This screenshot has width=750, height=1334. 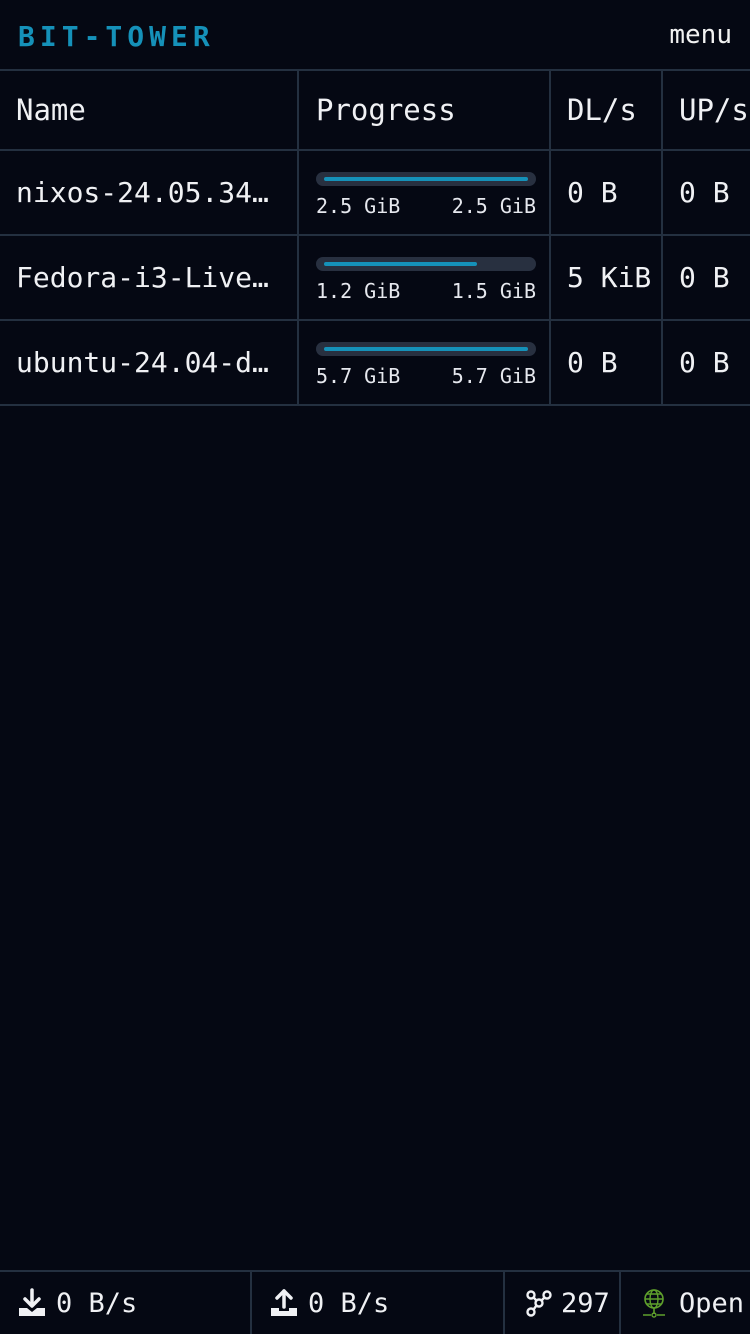 I want to click on total-download-rate: 0 B/s, so click(x=126, y=1303).